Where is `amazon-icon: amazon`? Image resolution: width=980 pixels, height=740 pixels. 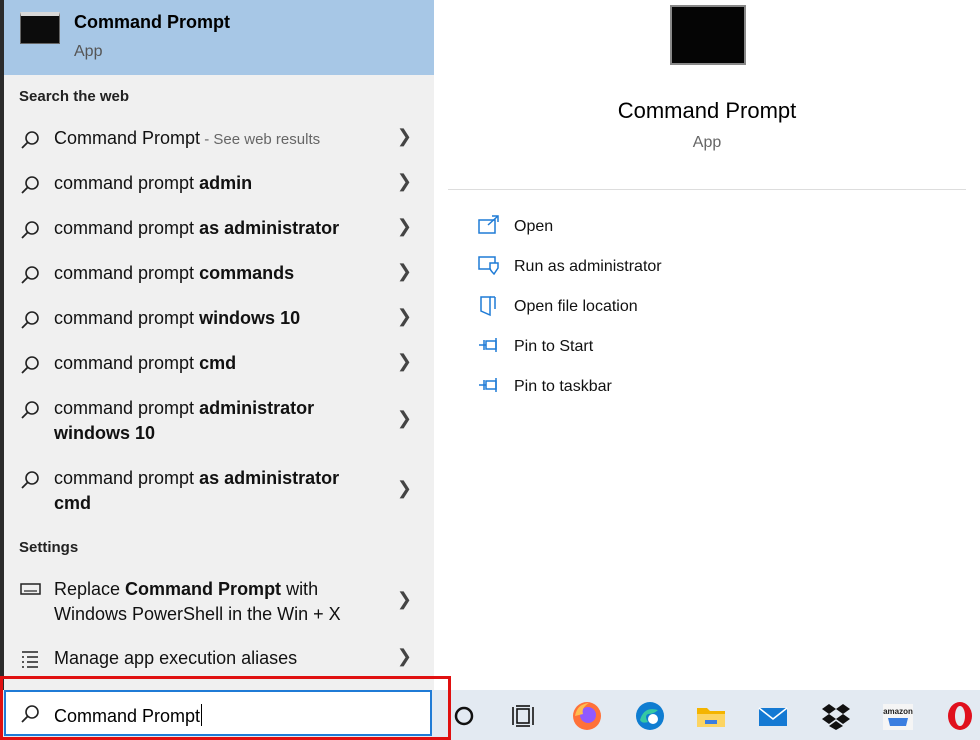 amazon-icon: amazon is located at coordinates (898, 716).